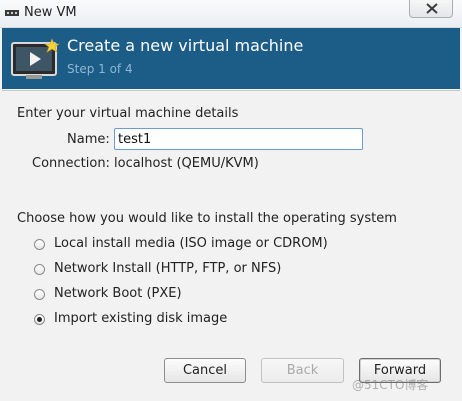  What do you see at coordinates (238, 139) in the screenshot?
I see `name-input` at bounding box center [238, 139].